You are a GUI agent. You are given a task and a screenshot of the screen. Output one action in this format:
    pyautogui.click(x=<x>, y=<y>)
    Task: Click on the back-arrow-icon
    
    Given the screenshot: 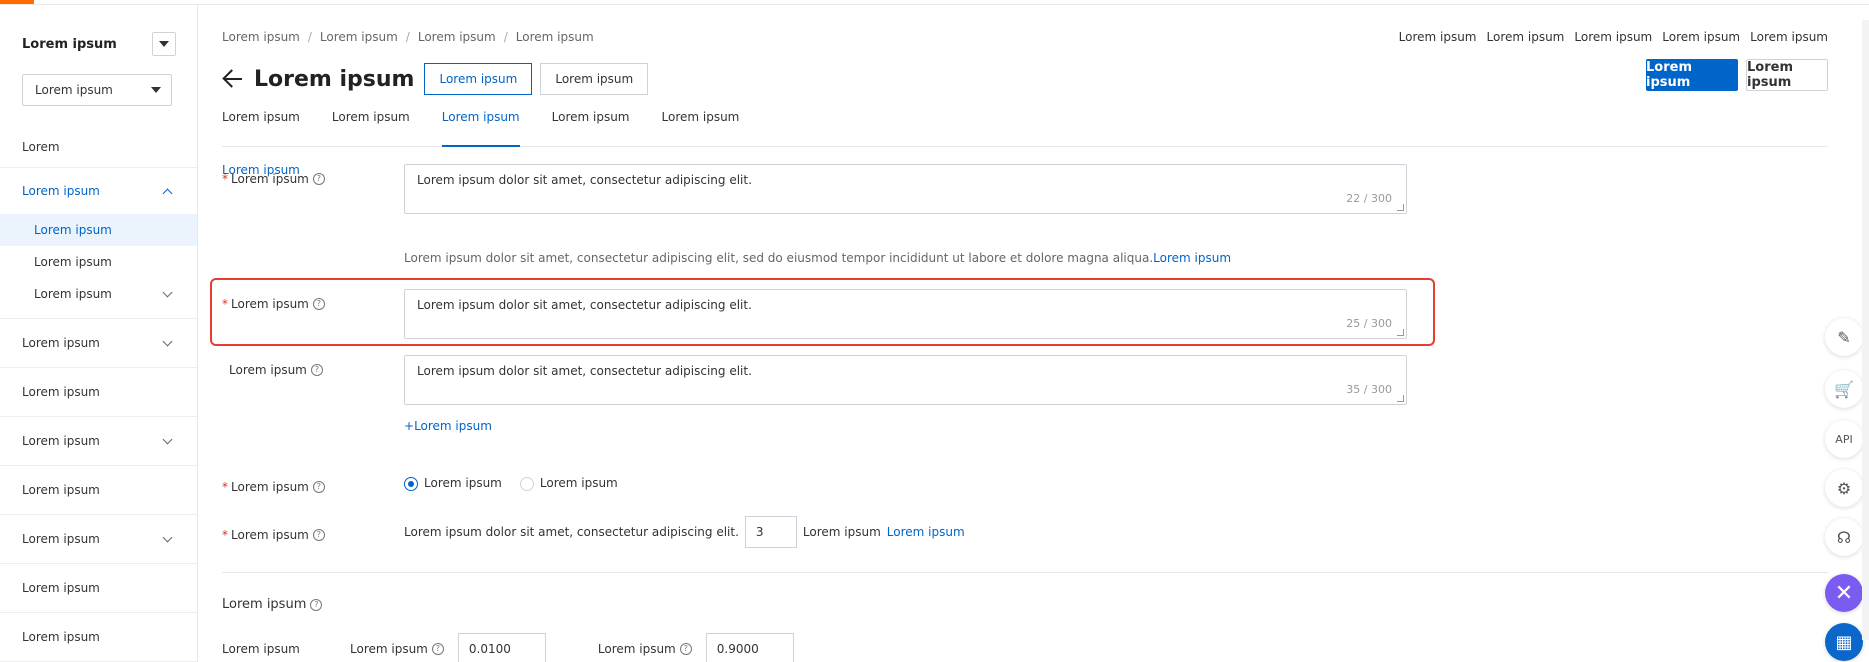 What is the action you would take?
    pyautogui.click(x=233, y=79)
    